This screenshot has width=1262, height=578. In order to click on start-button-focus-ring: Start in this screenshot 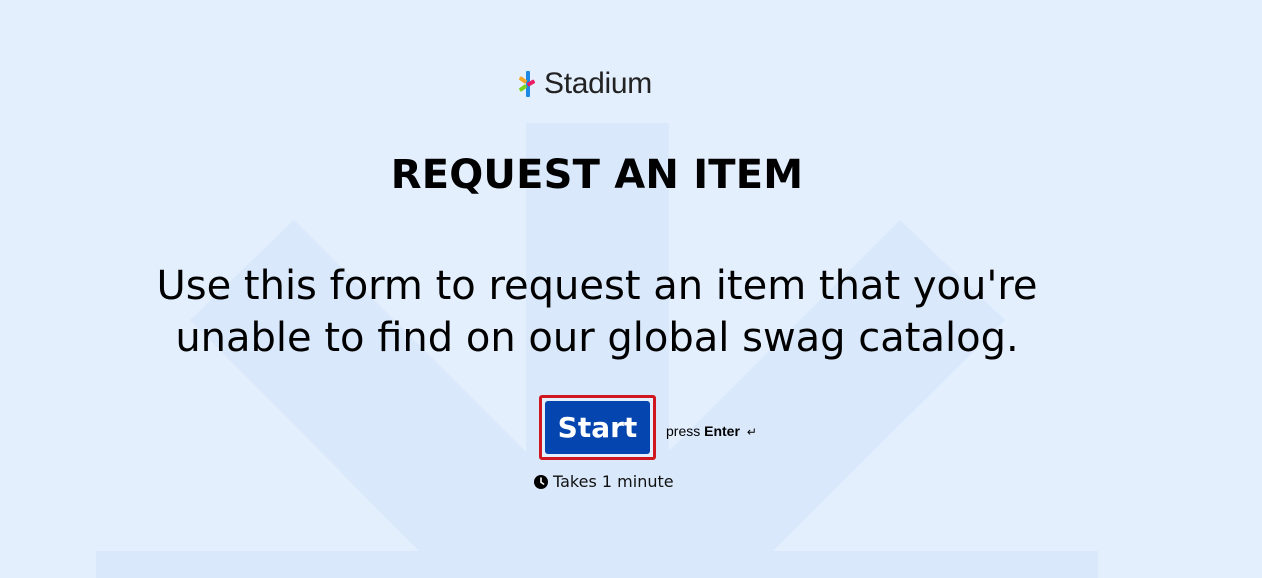, I will do `click(597, 427)`.